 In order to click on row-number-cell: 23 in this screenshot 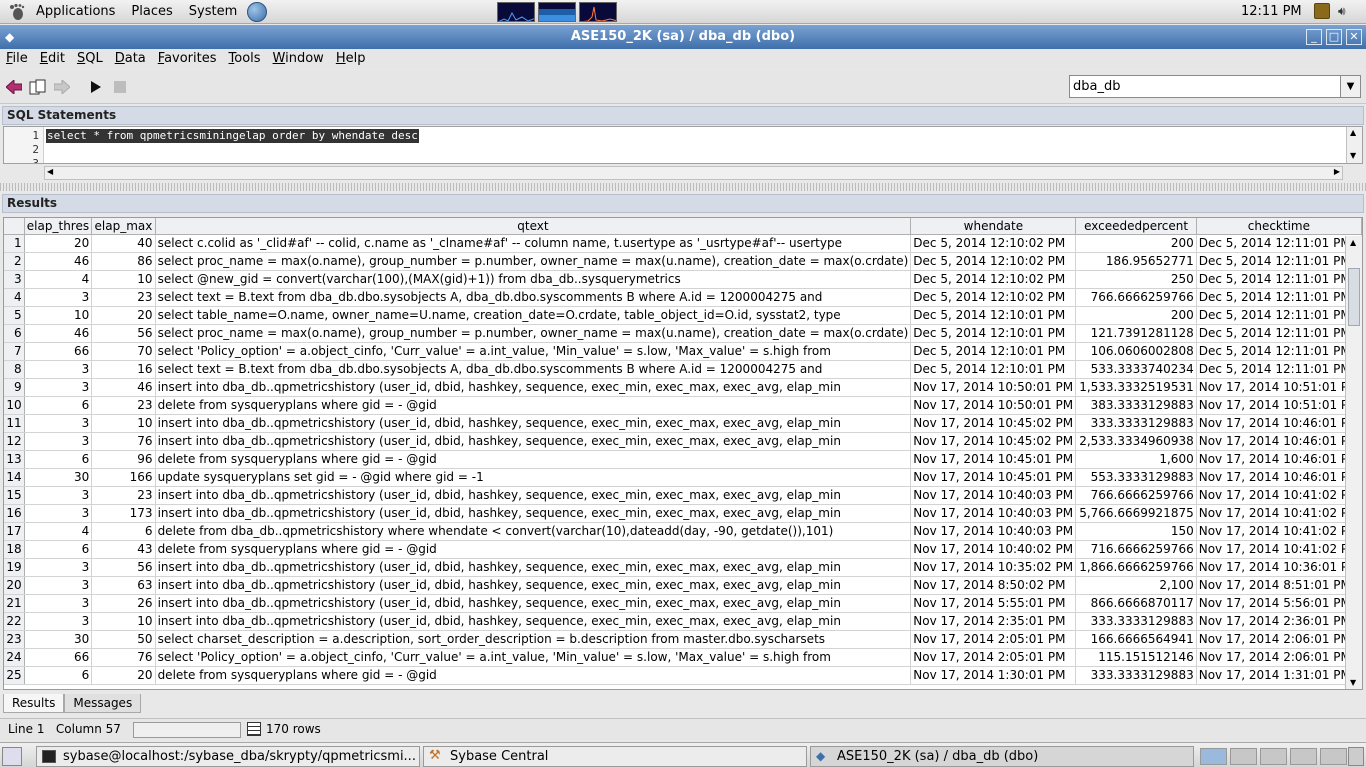, I will do `click(14, 639)`.